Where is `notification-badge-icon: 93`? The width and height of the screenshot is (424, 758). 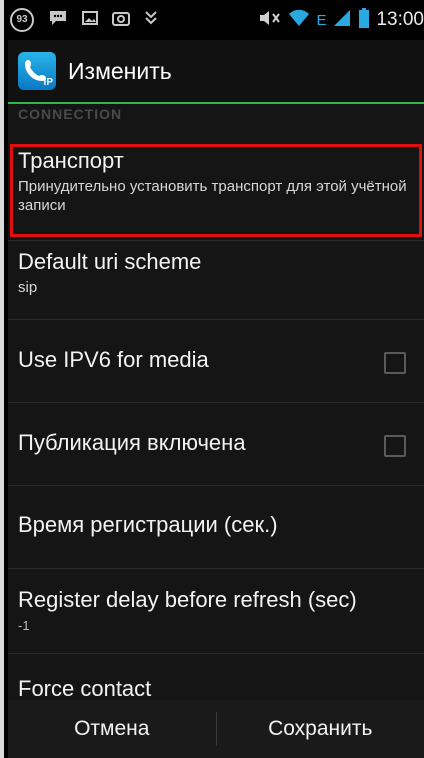 notification-badge-icon: 93 is located at coordinates (22, 20).